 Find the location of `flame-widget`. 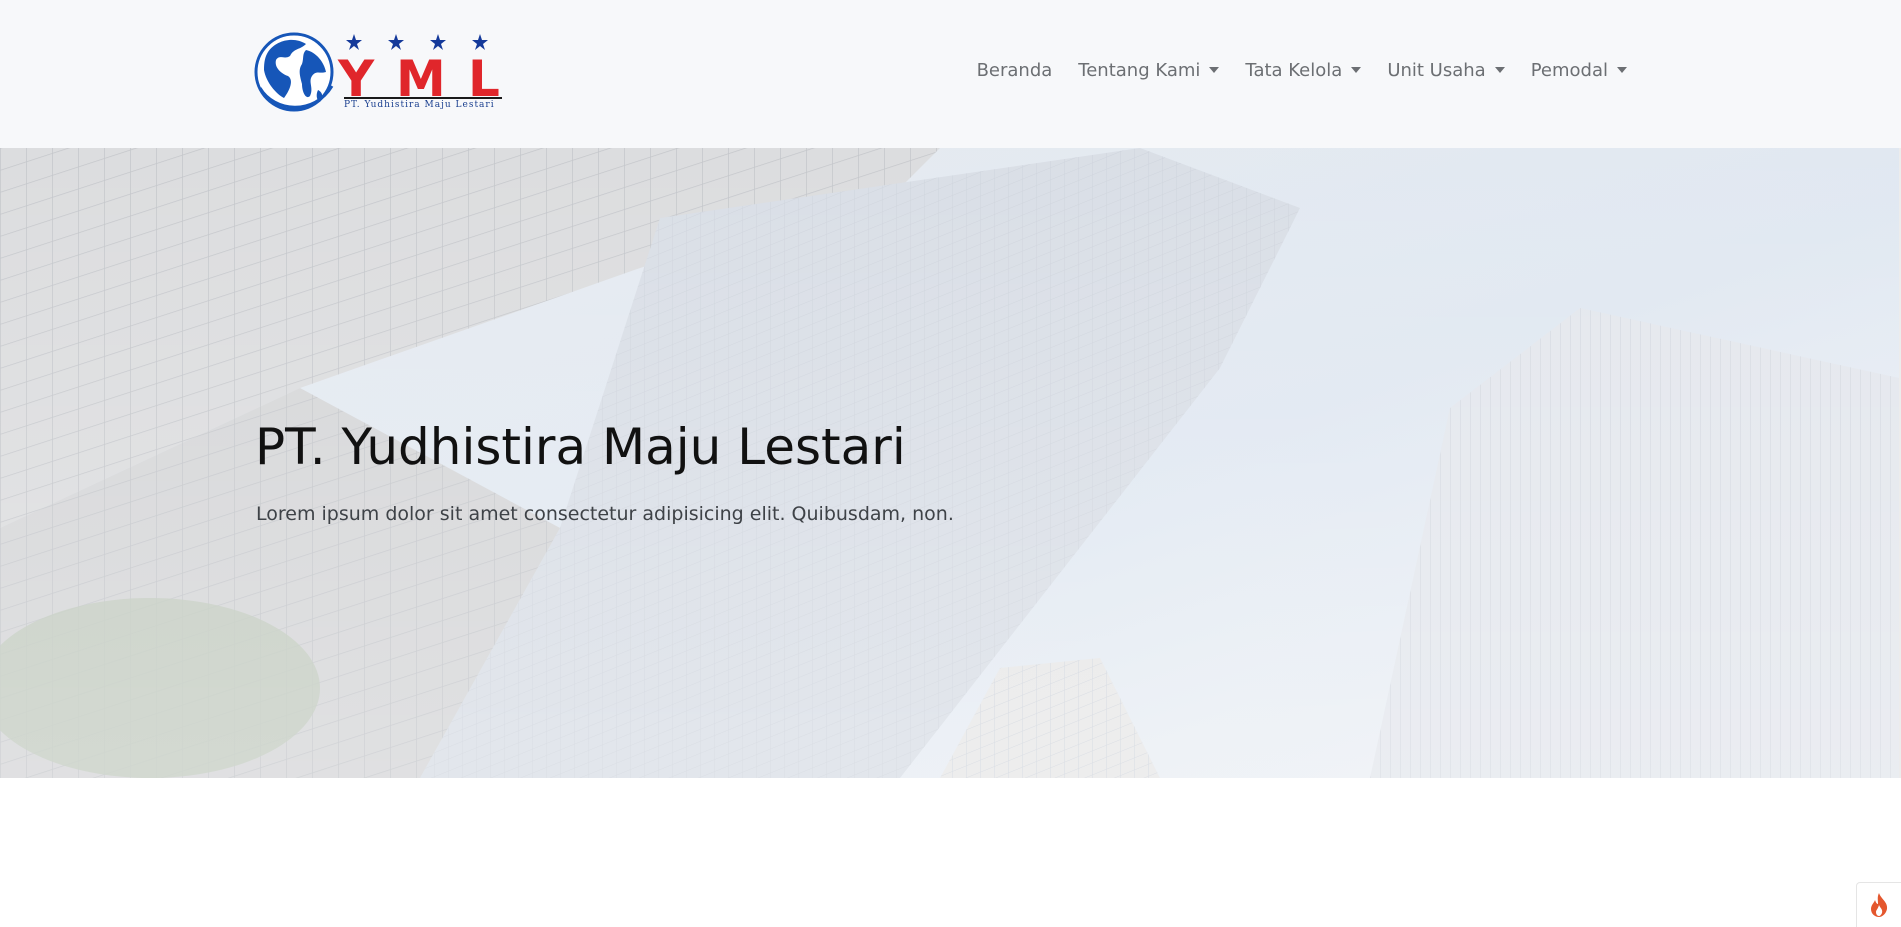

flame-widget is located at coordinates (1878, 904).